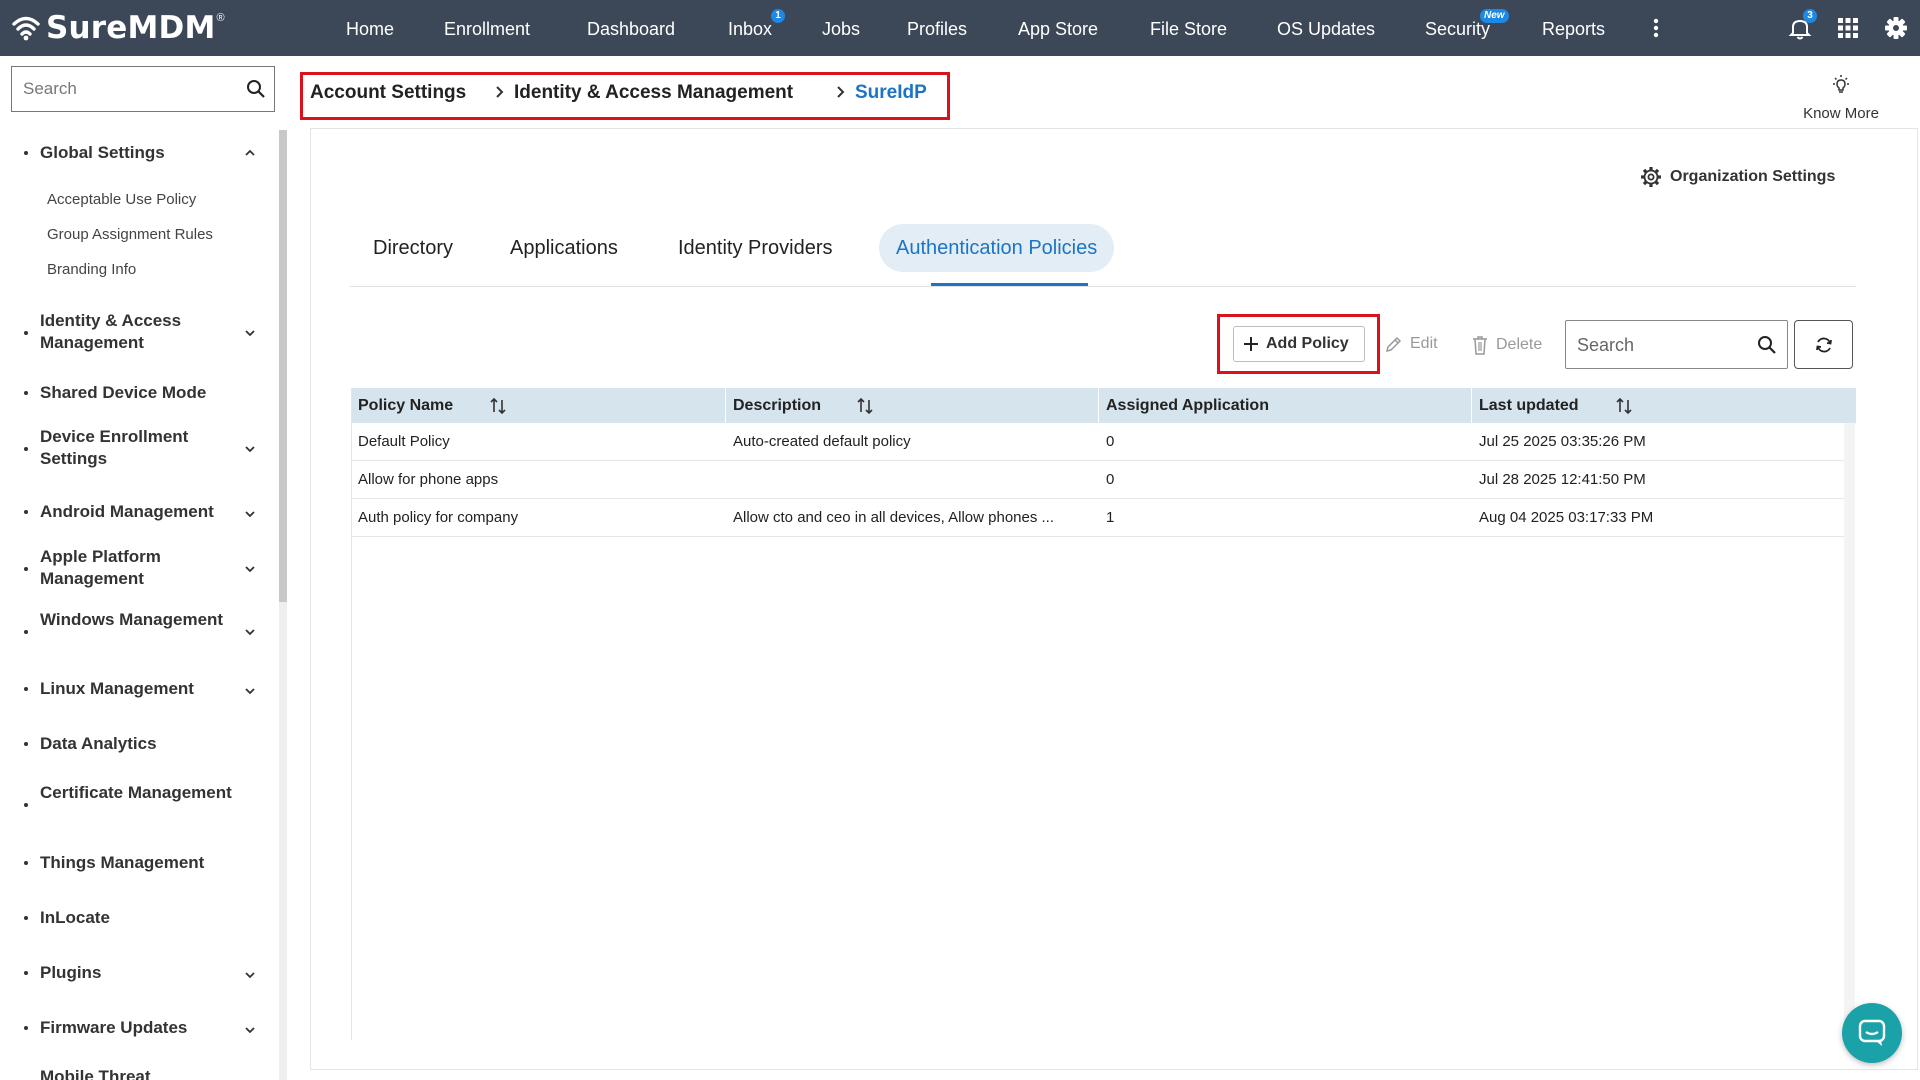  Describe the element at coordinates (564, 248) in the screenshot. I see `tab-applications: Applications` at that location.